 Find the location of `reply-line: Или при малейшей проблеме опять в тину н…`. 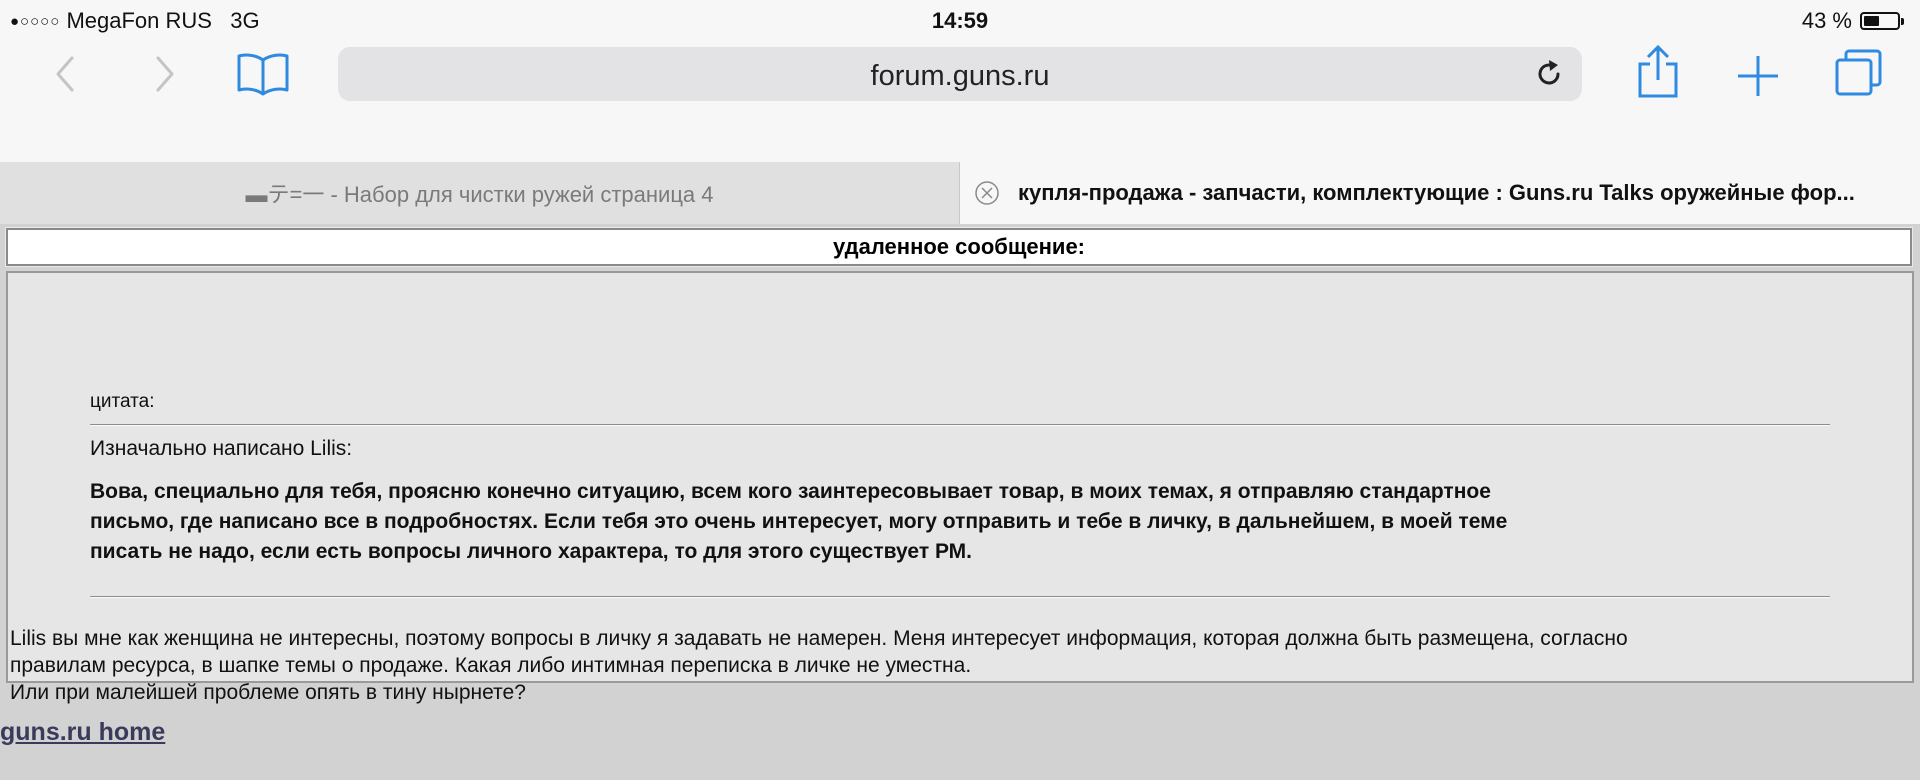

reply-line: Или при малейшей проблеме опять в тину н… is located at coordinates (268, 692).